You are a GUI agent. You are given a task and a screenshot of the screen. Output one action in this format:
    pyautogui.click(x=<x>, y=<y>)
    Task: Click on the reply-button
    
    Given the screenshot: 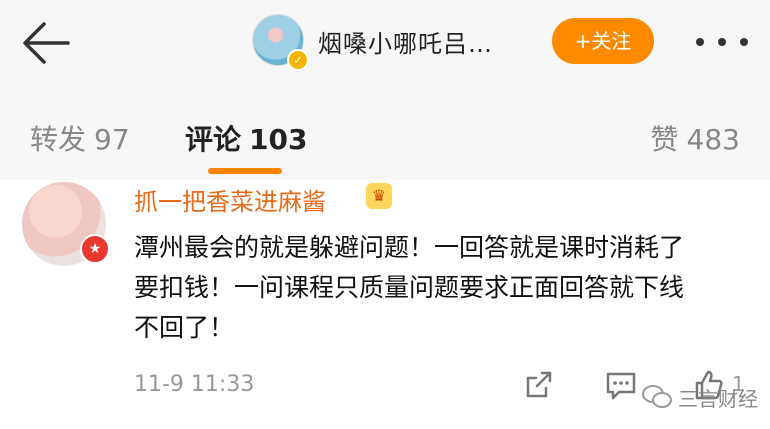 What is the action you would take?
    pyautogui.click(x=621, y=385)
    